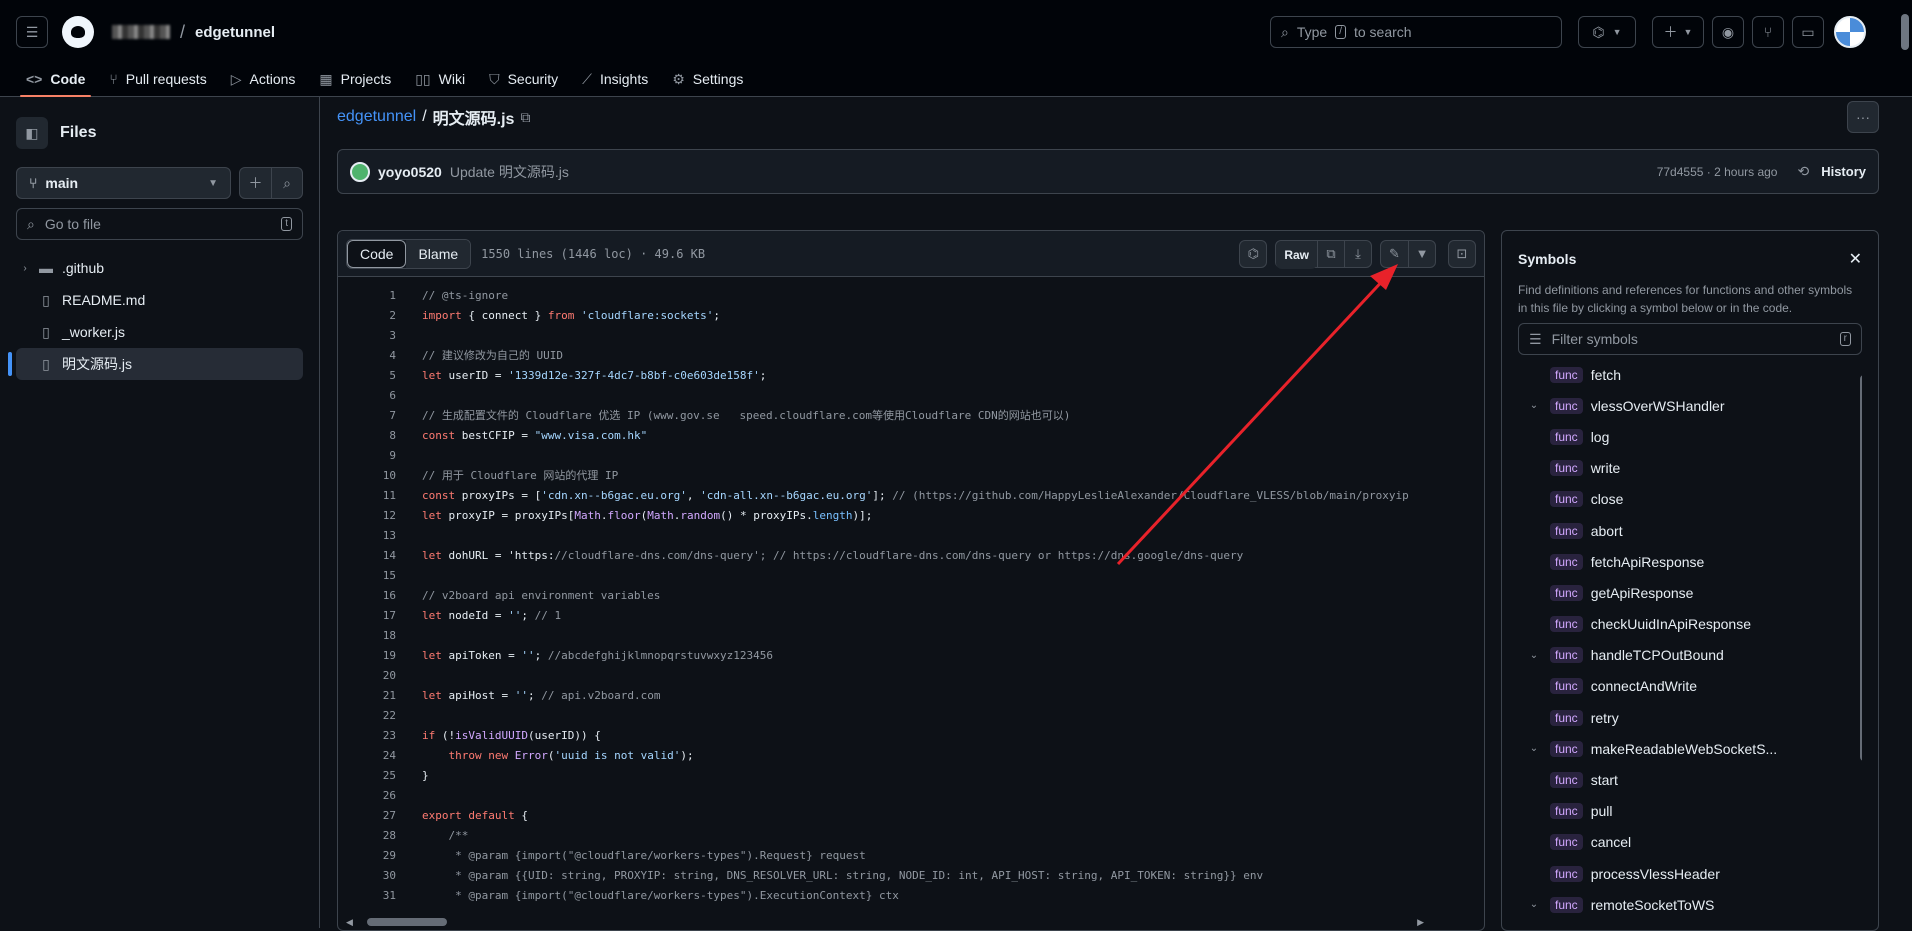 This screenshot has height=931, width=1912. Describe the element at coordinates (367, 315) in the screenshot. I see `line-number: 2` at that location.